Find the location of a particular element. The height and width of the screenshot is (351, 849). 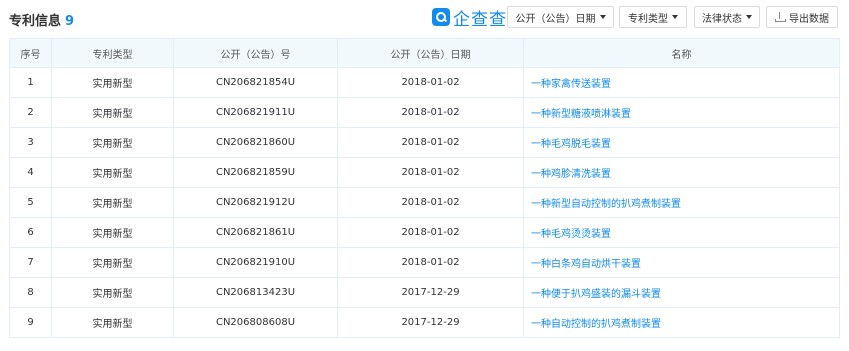

patent-name-link: 一种新型糖液喷淋装置 is located at coordinates (581, 114).